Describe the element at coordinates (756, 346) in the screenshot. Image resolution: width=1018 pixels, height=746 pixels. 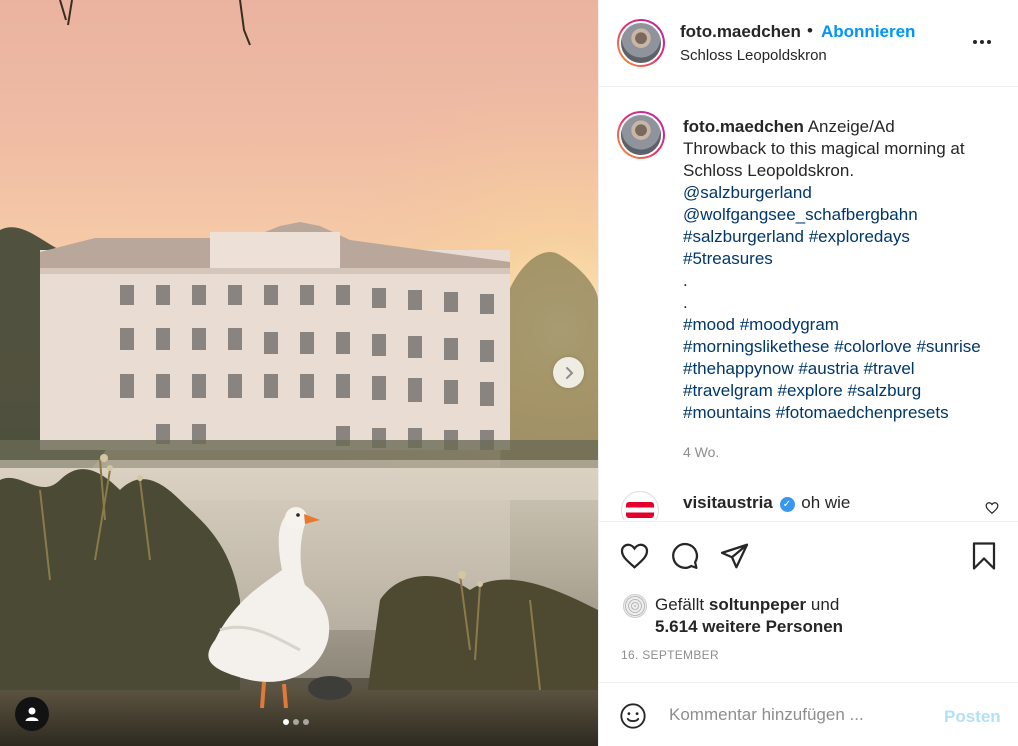
I see `hashtag-link: #morningslikethese` at that location.